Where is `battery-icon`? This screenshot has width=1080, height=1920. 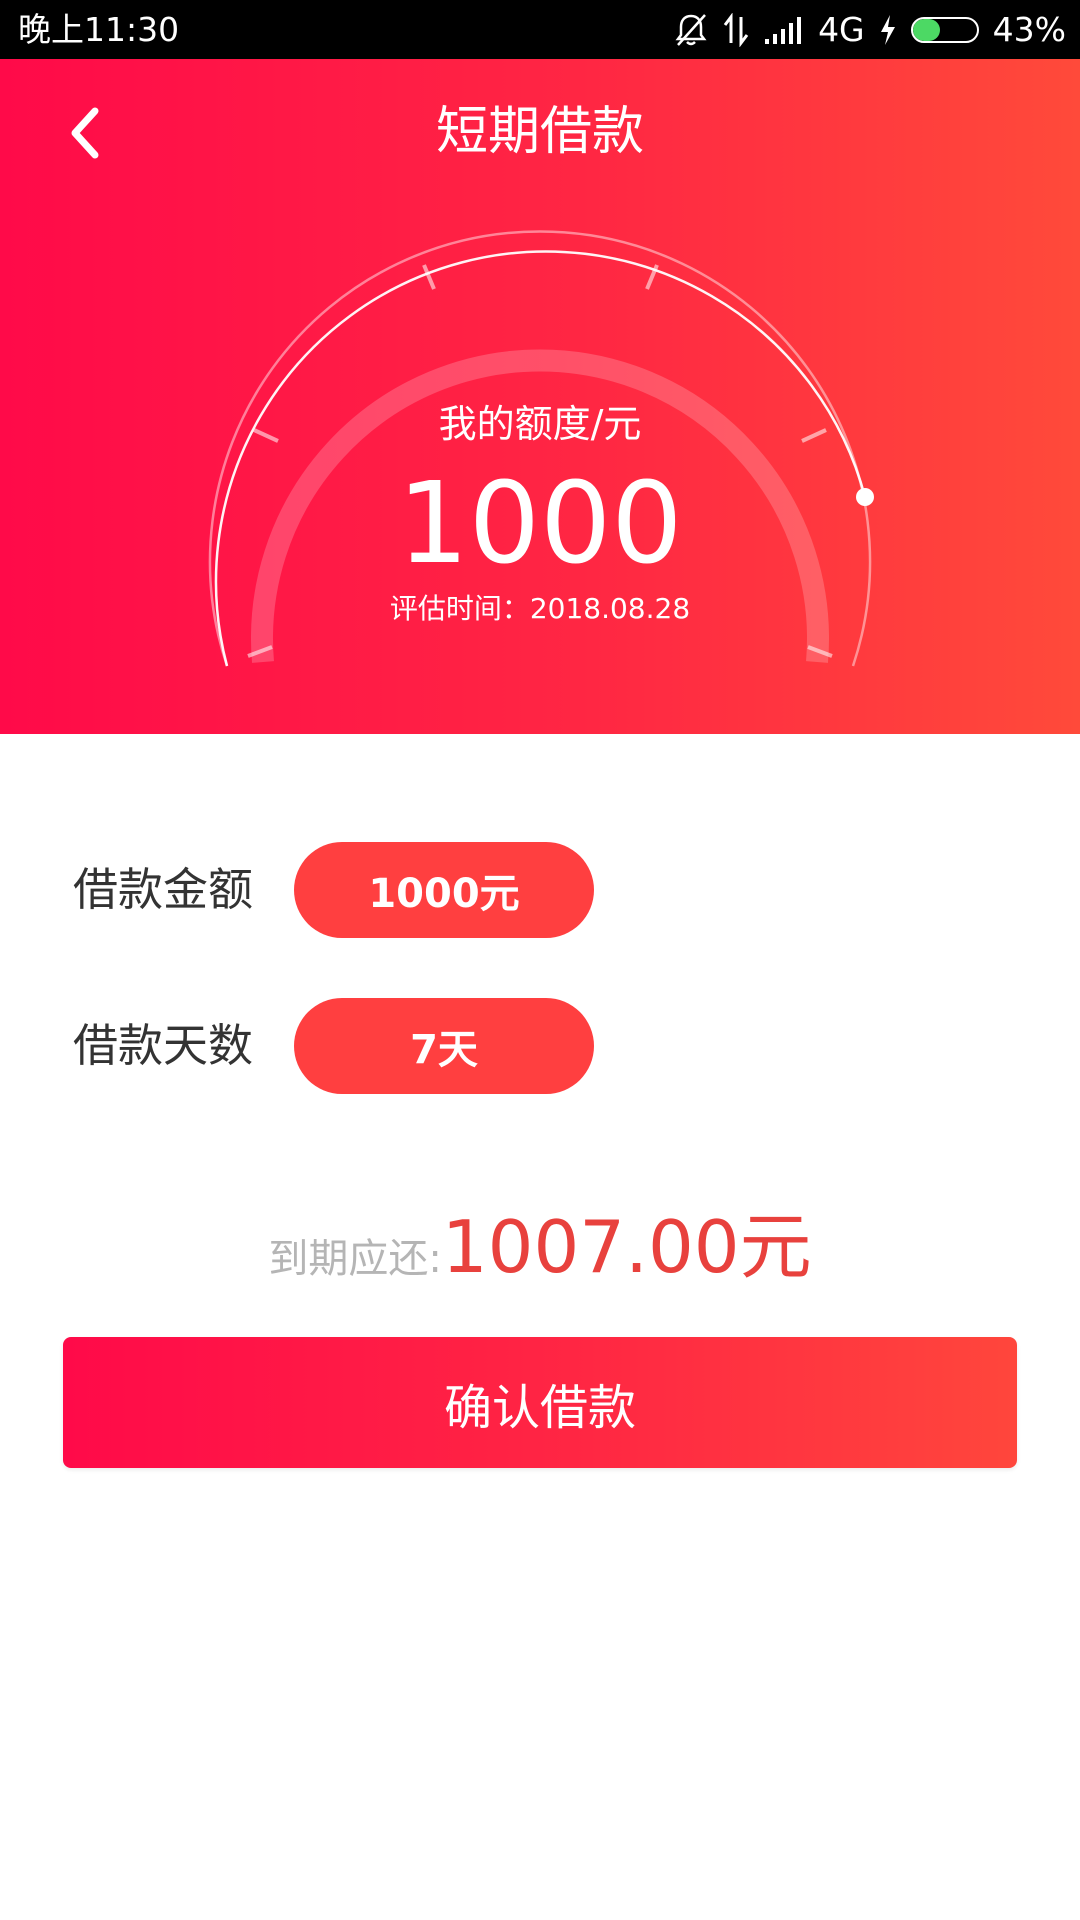
battery-icon is located at coordinates (944, 30).